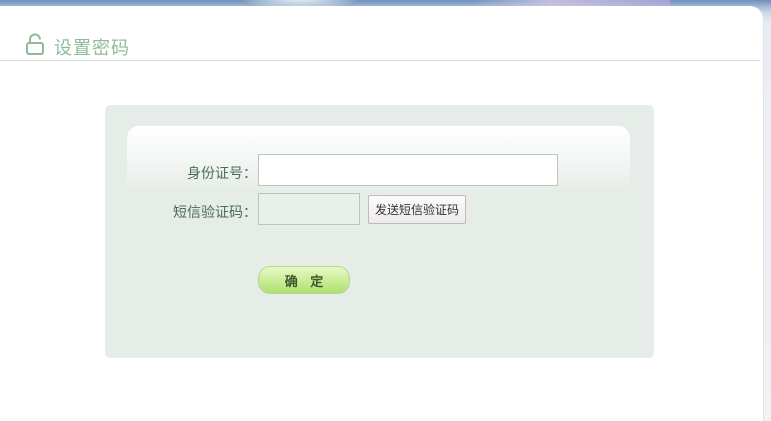 The width and height of the screenshot is (771, 421). What do you see at coordinates (304, 280) in the screenshot?
I see `confirm-button: 确 定` at bounding box center [304, 280].